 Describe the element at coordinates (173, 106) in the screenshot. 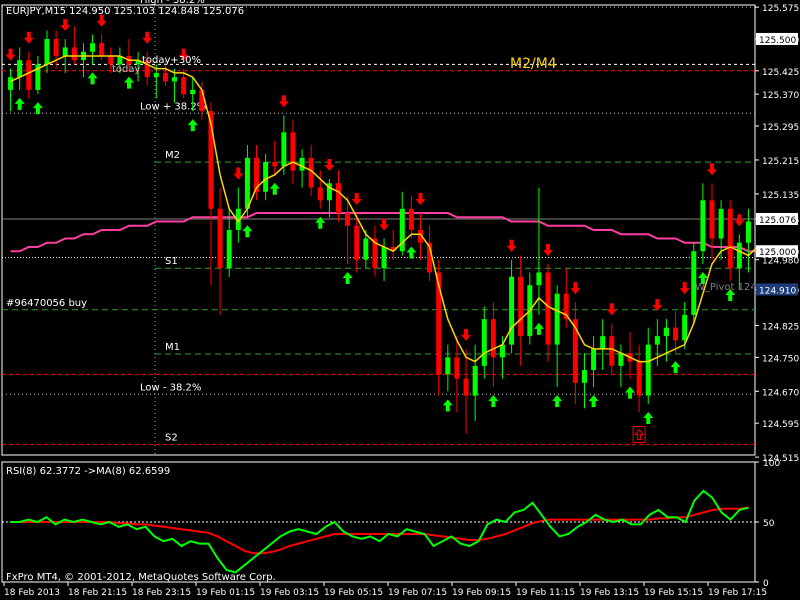

I see `level-label: Low + 38.2%` at that location.